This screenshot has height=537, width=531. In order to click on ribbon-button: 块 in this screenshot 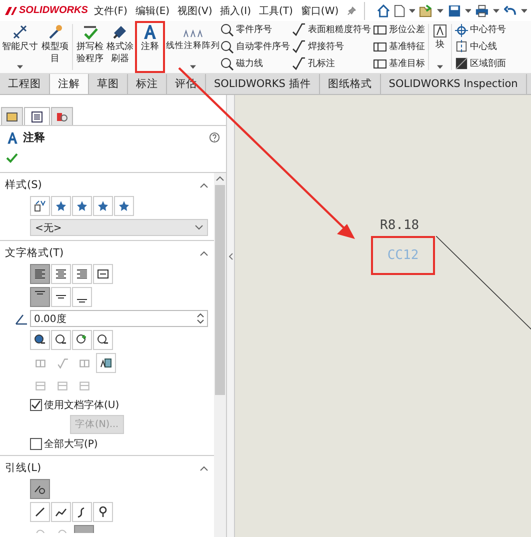, I will do `click(440, 47)`.